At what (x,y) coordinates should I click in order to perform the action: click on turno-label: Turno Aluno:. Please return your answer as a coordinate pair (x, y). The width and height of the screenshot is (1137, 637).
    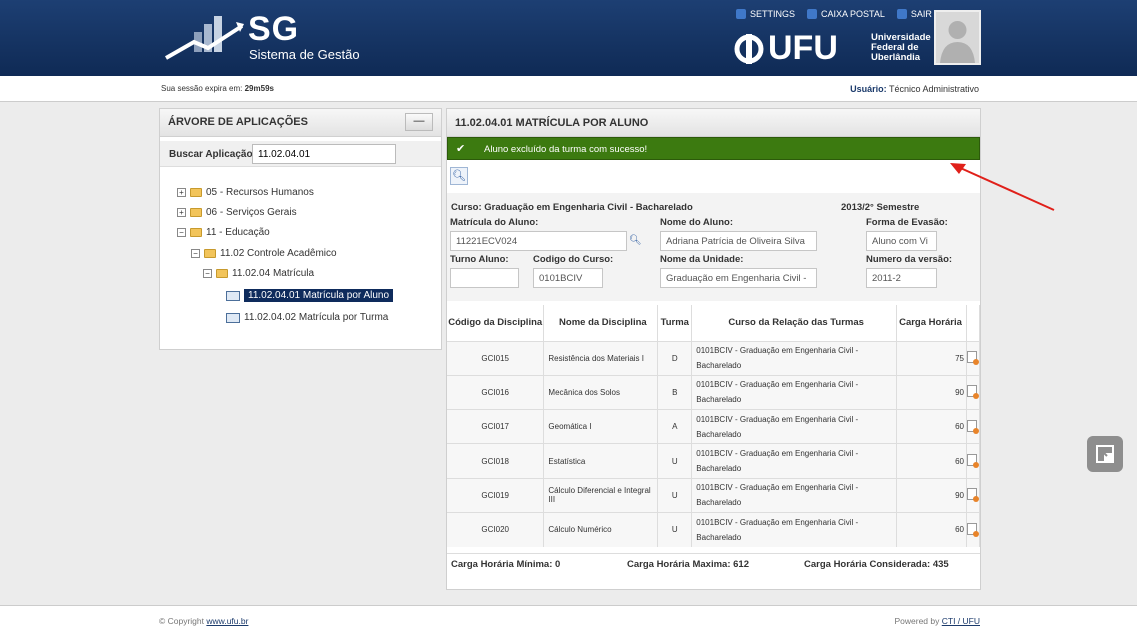
    Looking at the image, I should click on (479, 259).